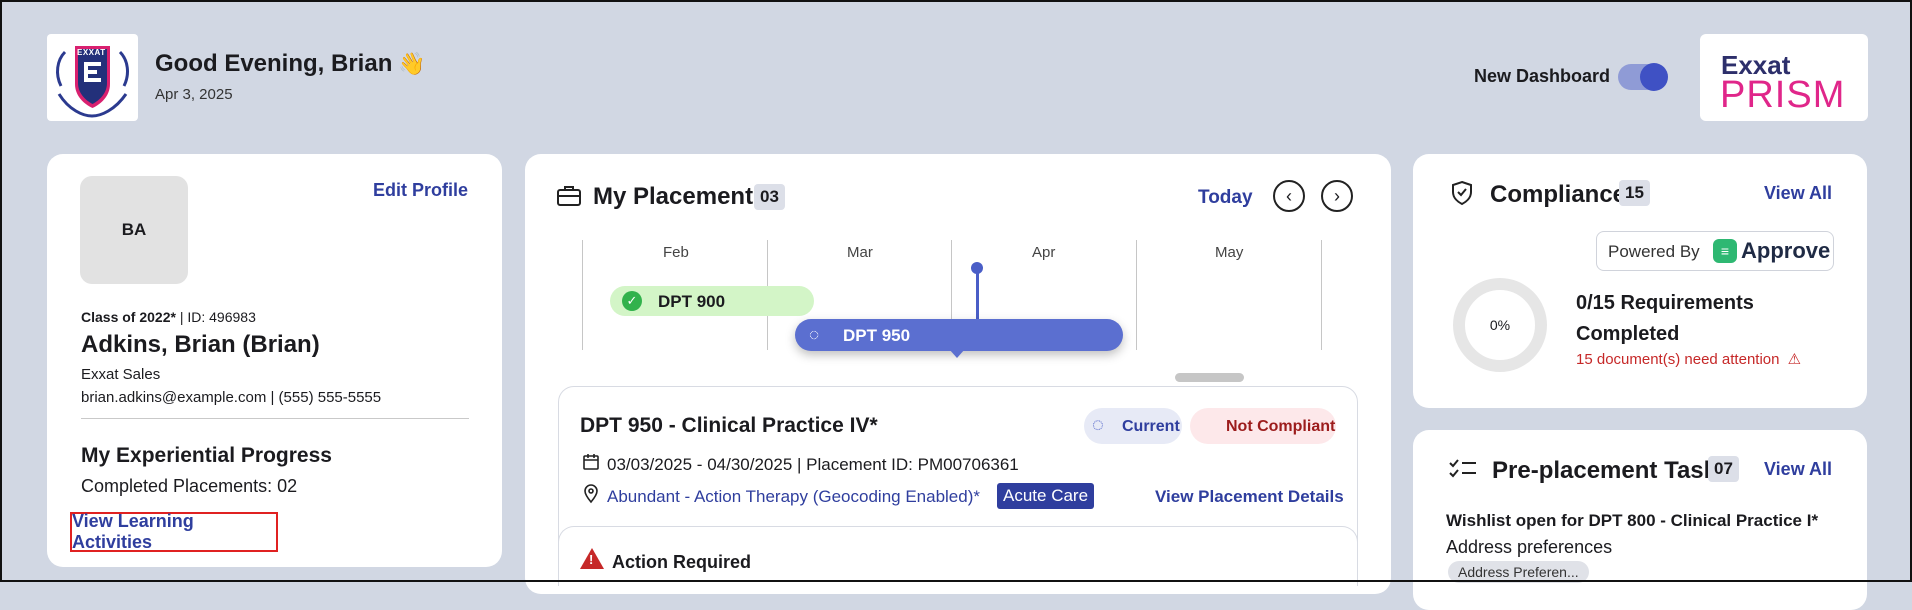  Describe the element at coordinates (1281, 426) in the screenshot. I see `status-badge-label: Not Compliant` at that location.